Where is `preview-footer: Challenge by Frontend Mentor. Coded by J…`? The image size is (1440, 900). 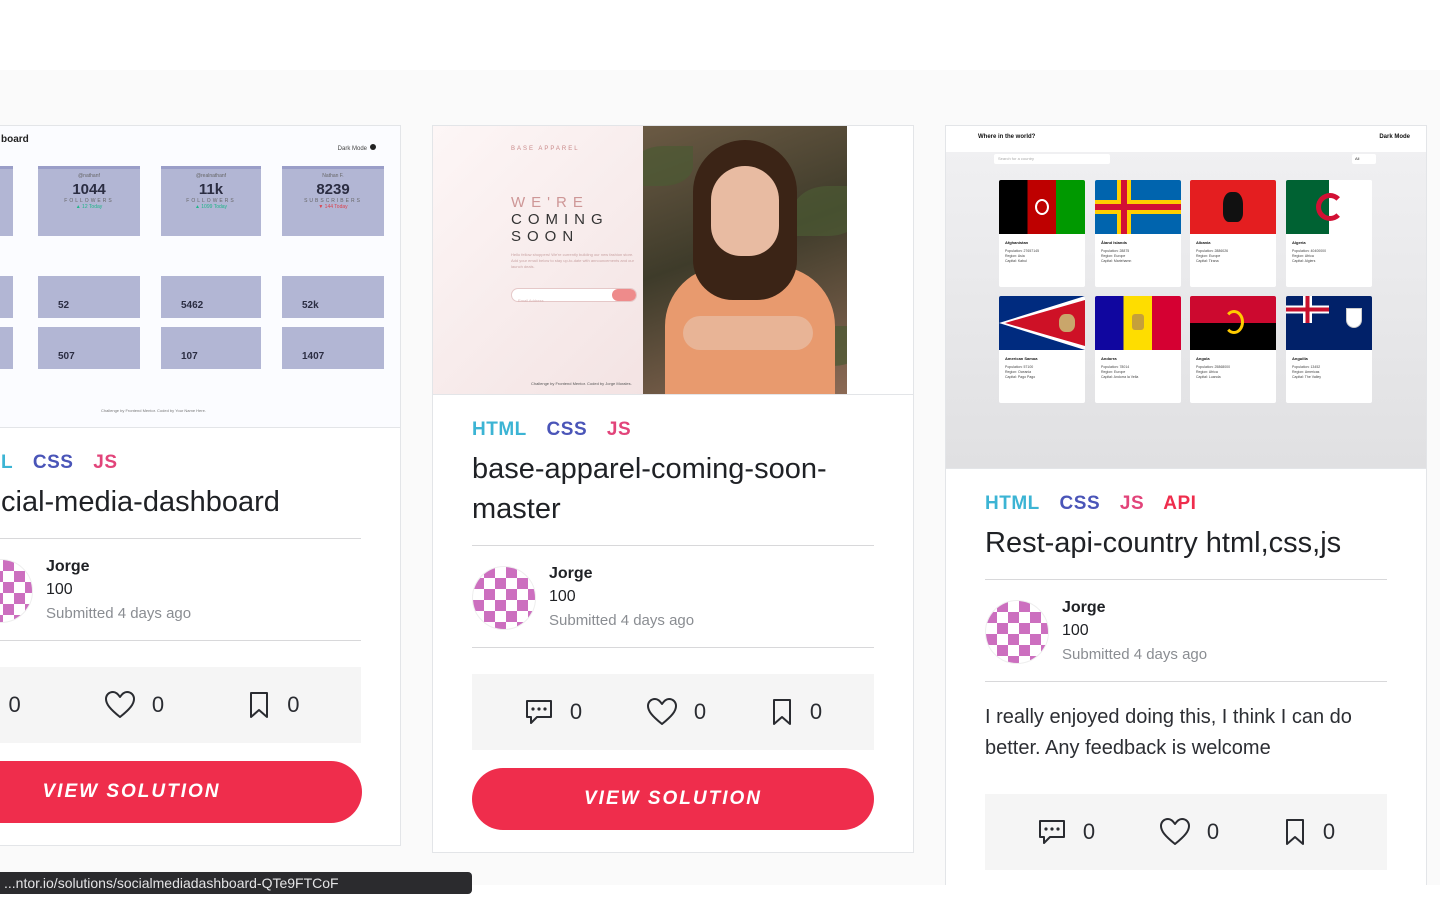 preview-footer: Challenge by Frontend Mentor. Coded by J… is located at coordinates (581, 383).